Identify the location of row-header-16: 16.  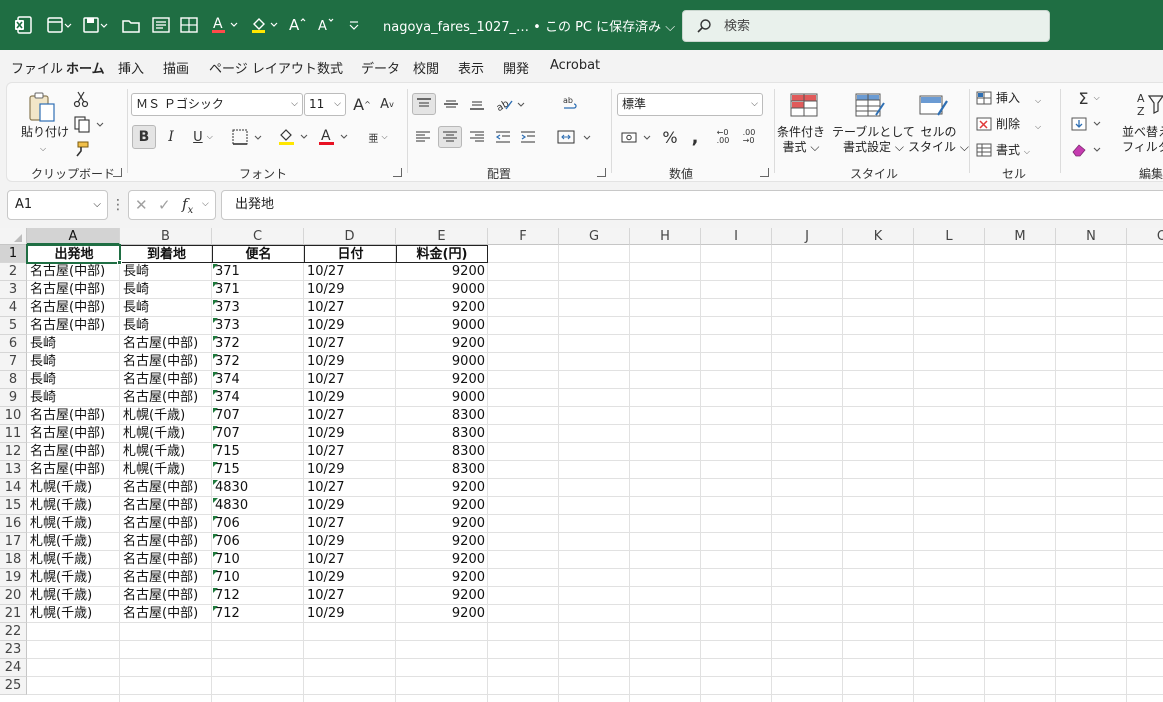
(13, 524).